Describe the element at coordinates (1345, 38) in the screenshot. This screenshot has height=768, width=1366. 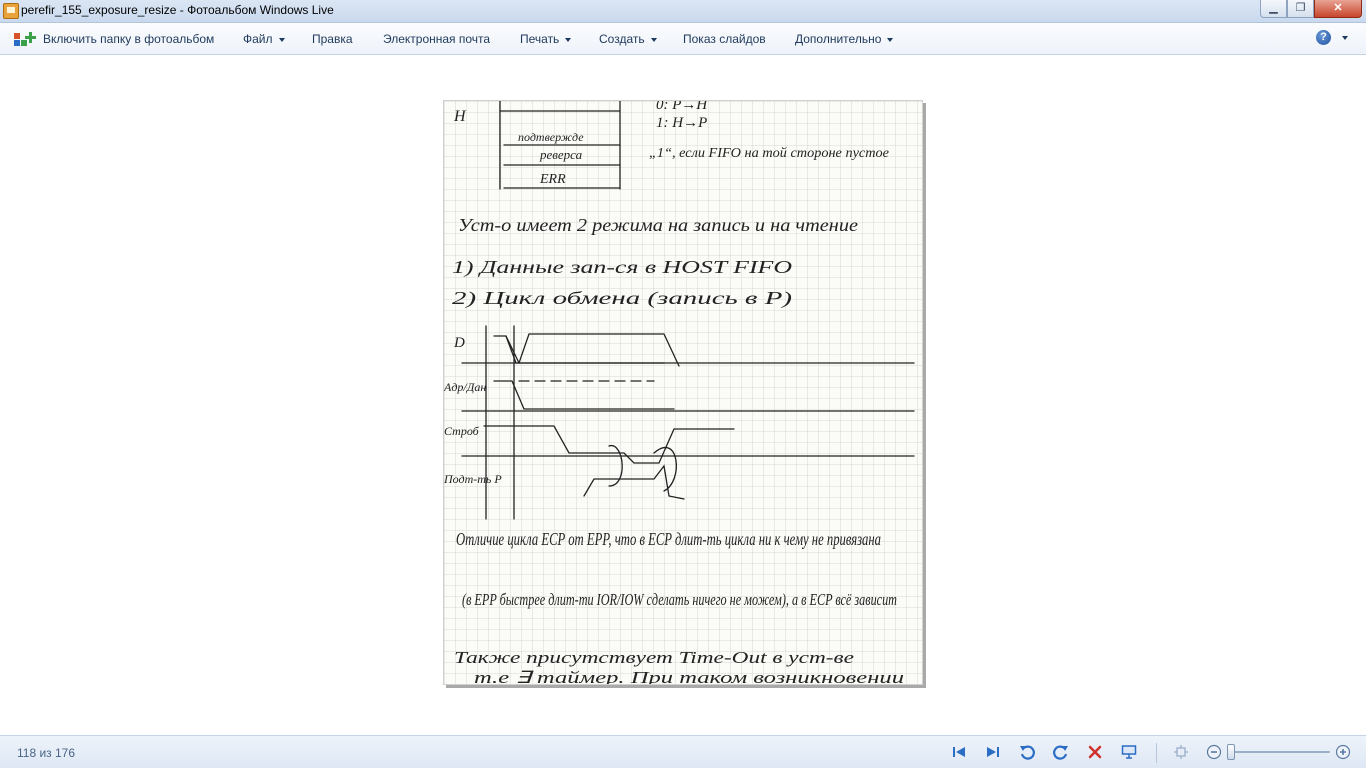
I see `help-dropdown-icon` at that location.